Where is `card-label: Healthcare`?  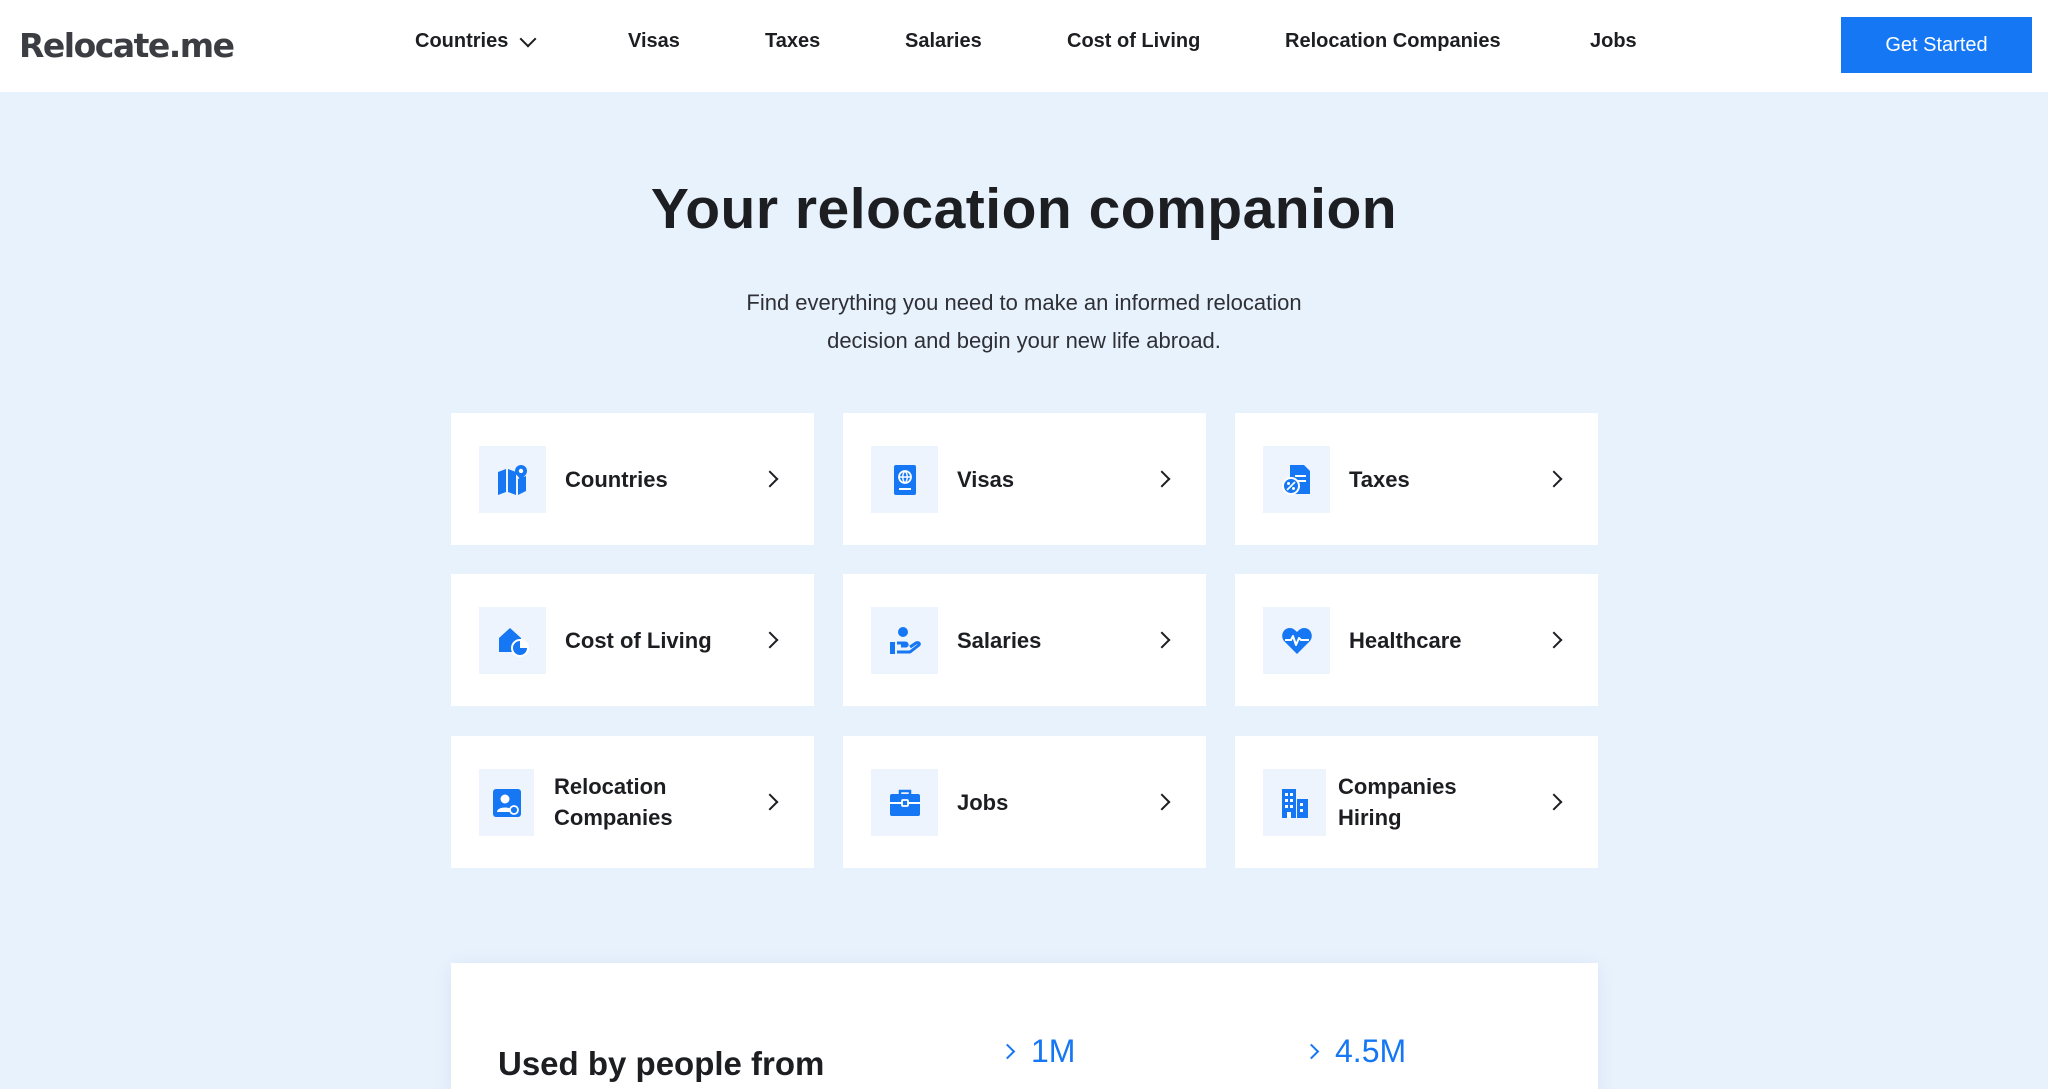 card-label: Healthcare is located at coordinates (1405, 640).